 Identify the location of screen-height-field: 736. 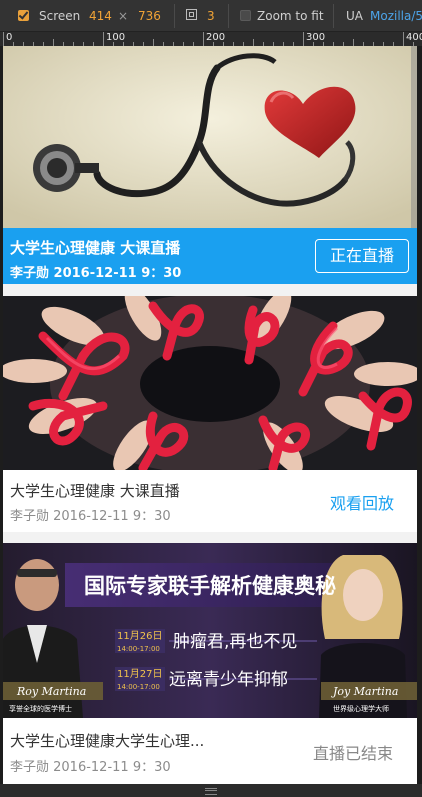
(149, 16).